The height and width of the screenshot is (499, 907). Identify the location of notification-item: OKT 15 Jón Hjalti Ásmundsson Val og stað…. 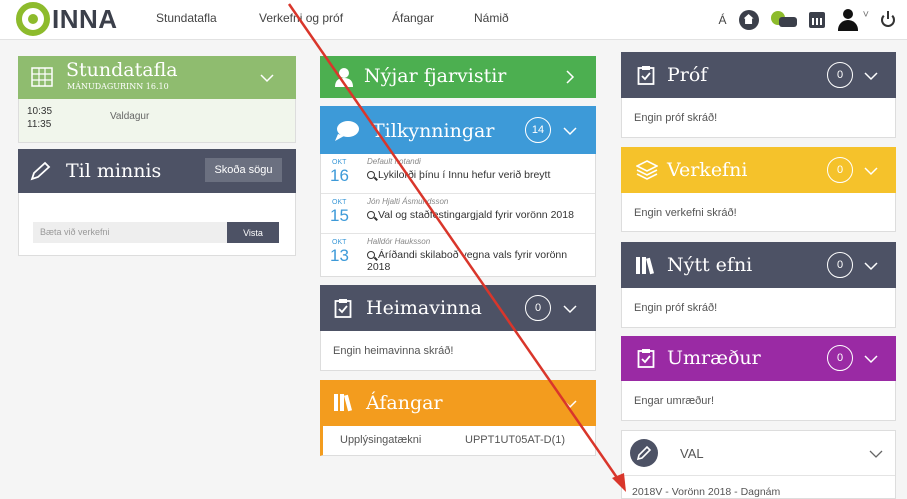
(458, 214).